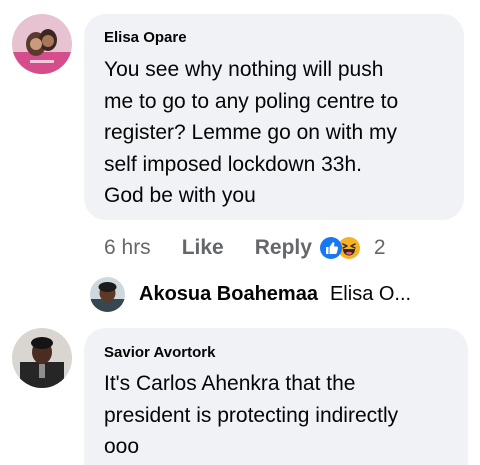 This screenshot has height=465, width=480. I want to click on reactions: 2, so click(352, 248).